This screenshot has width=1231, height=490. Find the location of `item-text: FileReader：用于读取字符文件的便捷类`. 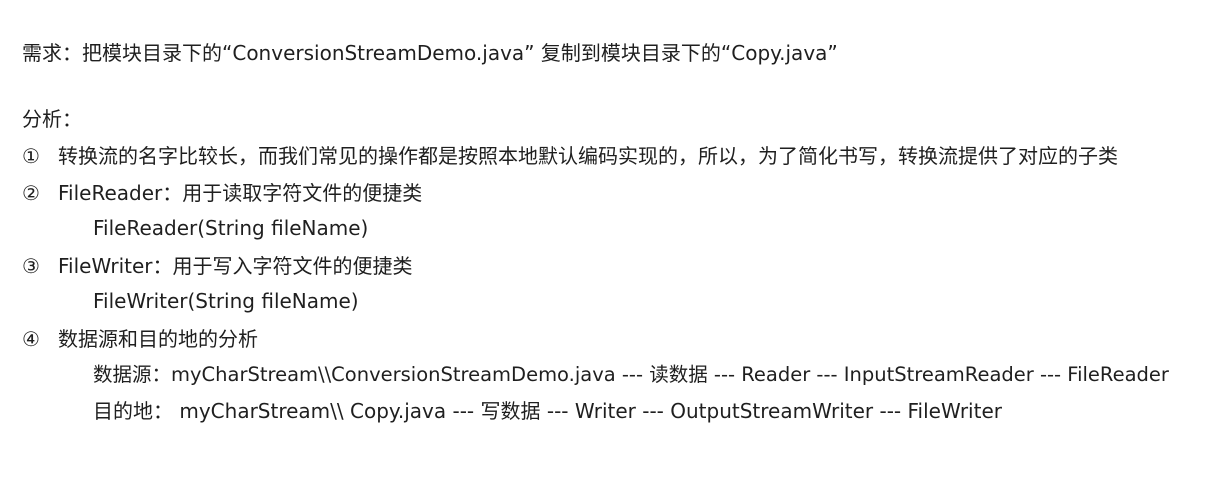

item-text: FileReader：用于读取字符文件的便捷类 is located at coordinates (240, 193).